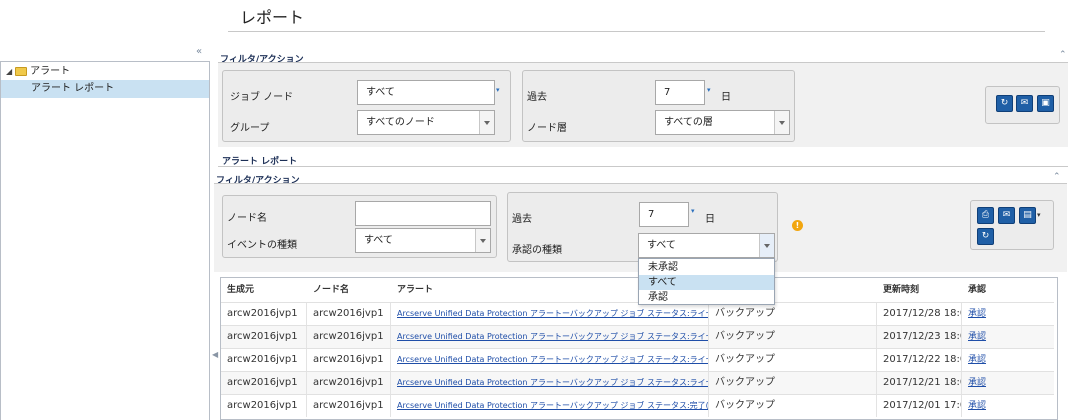 The width and height of the screenshot is (1073, 420). I want to click on page-title: レポート, so click(272, 17).